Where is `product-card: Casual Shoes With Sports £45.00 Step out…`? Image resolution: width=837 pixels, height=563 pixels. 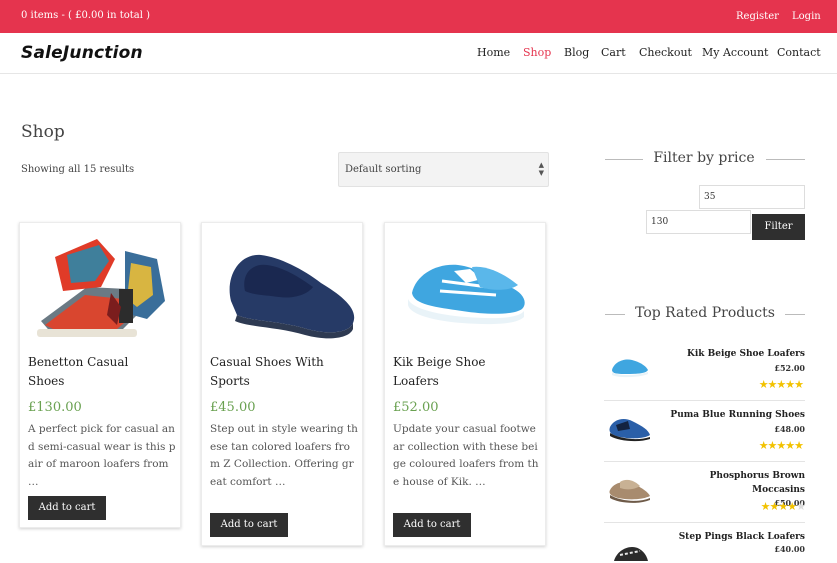
product-card: Casual Shoes With Sports £45.00 Step out… is located at coordinates (282, 384).